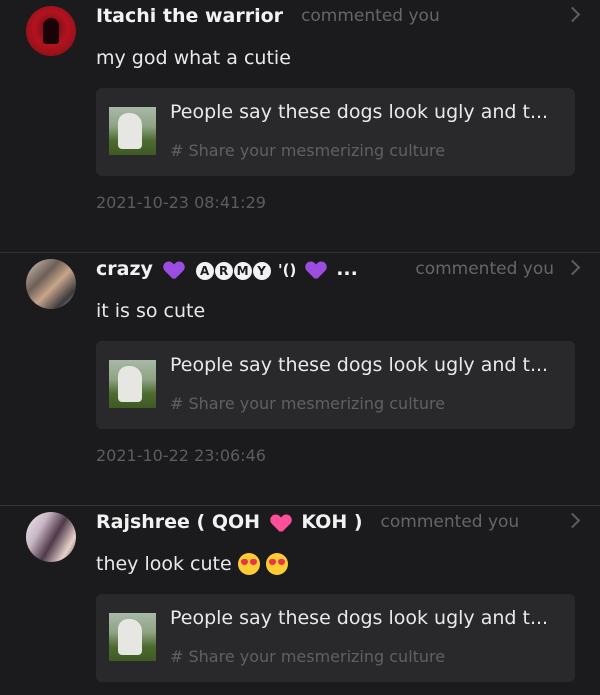 The height and width of the screenshot is (695, 600). I want to click on pink-heart-emoji, so click(281, 523).